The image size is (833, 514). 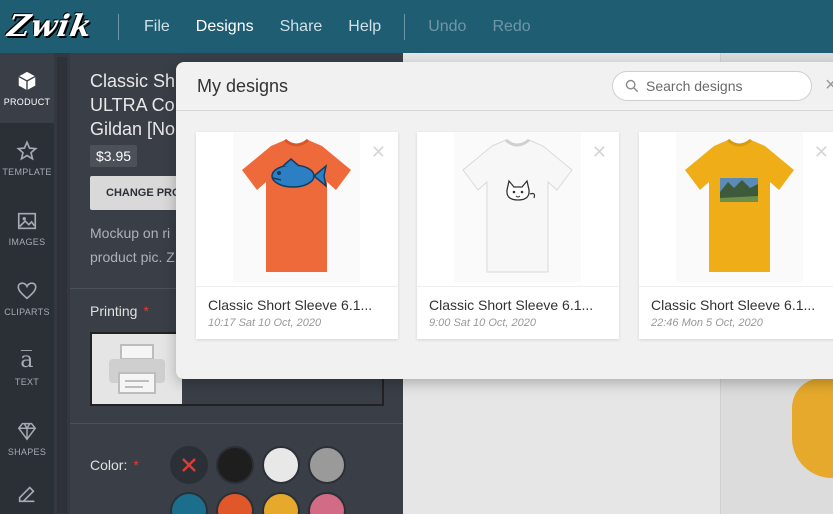 I want to click on close-icon, so click(x=189, y=465).